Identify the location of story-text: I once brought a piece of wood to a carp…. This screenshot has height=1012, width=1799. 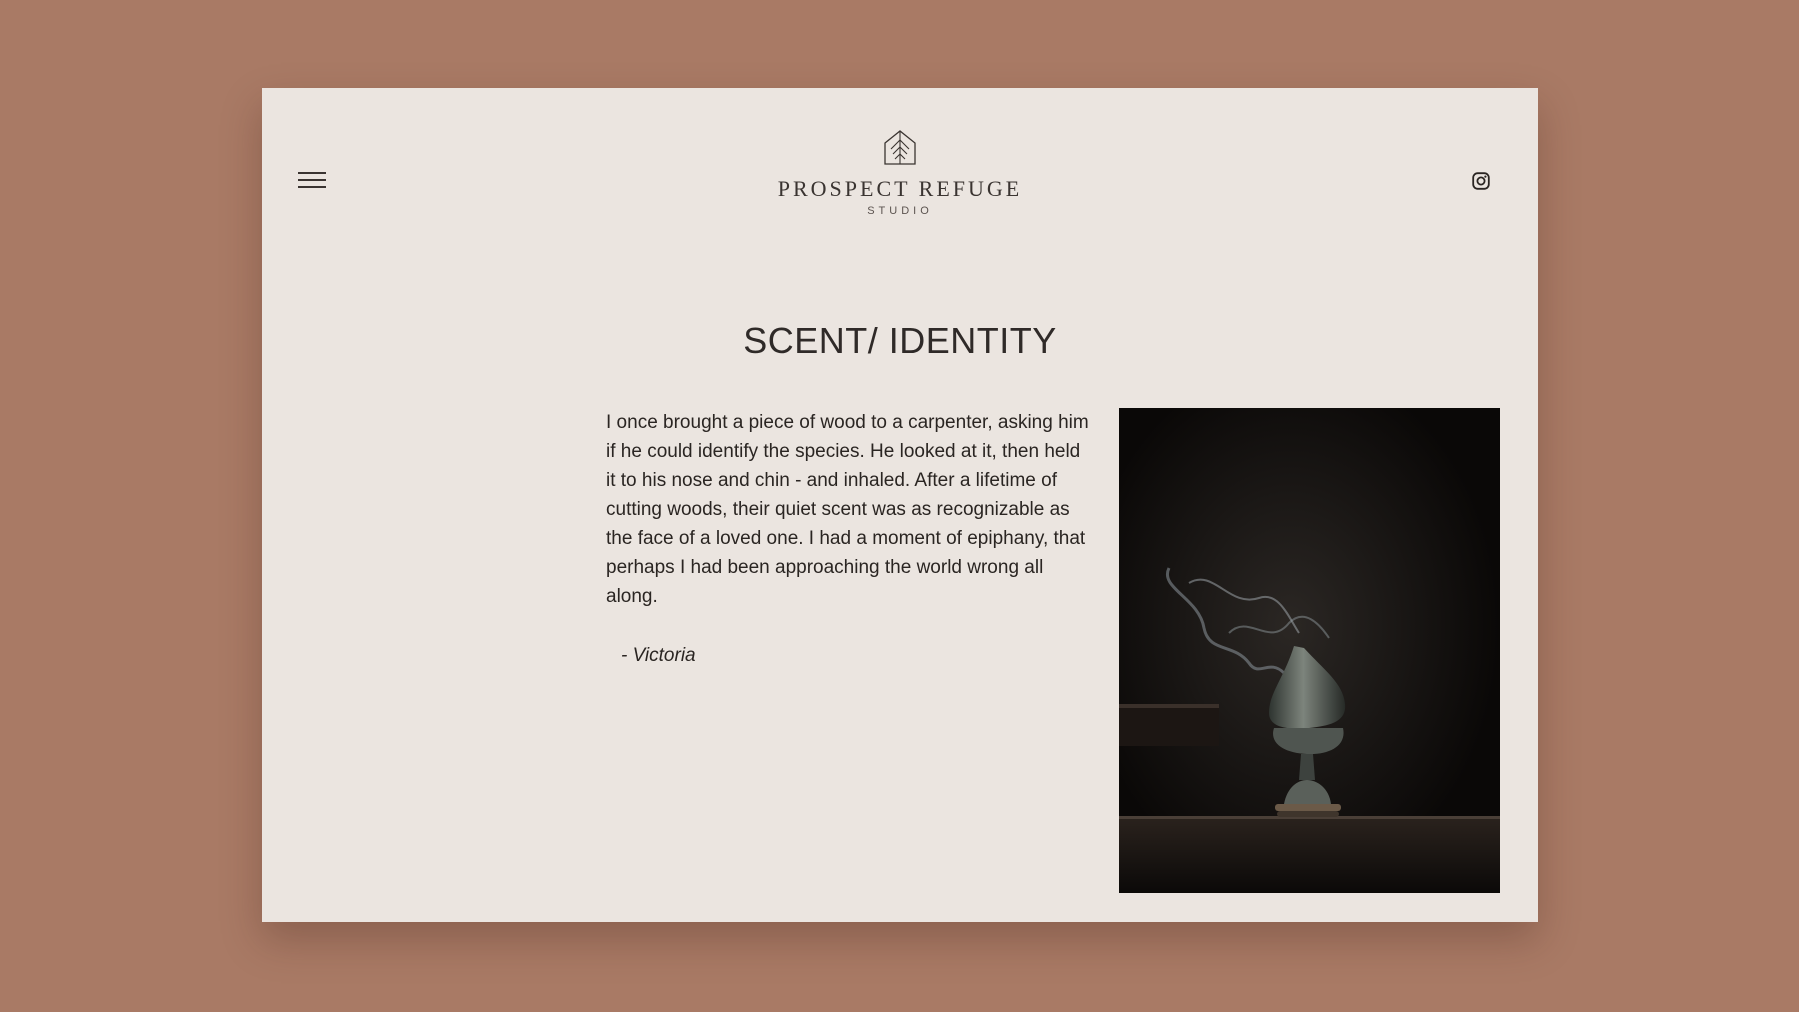
(847, 509).